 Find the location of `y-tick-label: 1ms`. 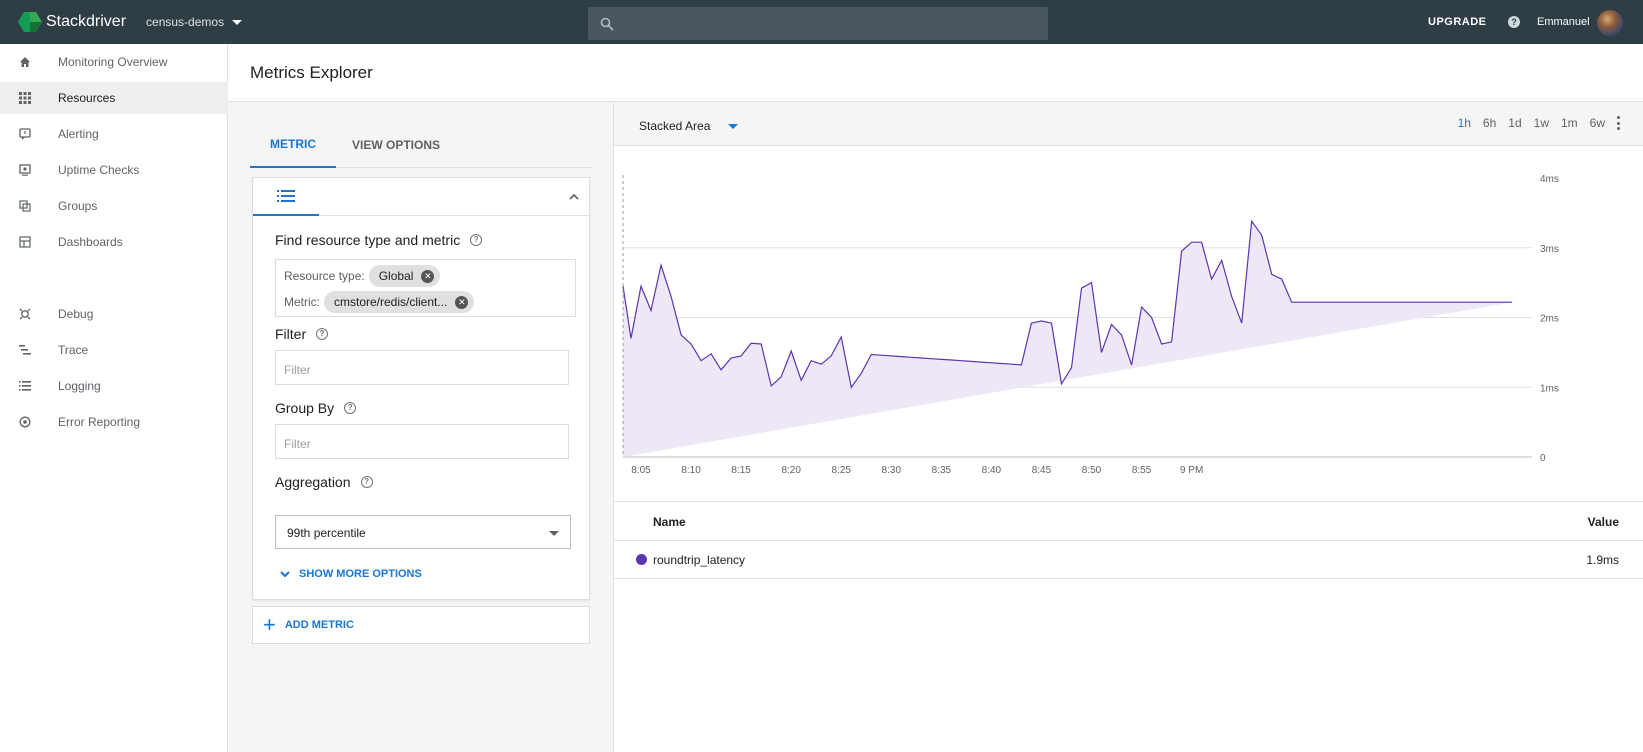

y-tick-label: 1ms is located at coordinates (1549, 388).